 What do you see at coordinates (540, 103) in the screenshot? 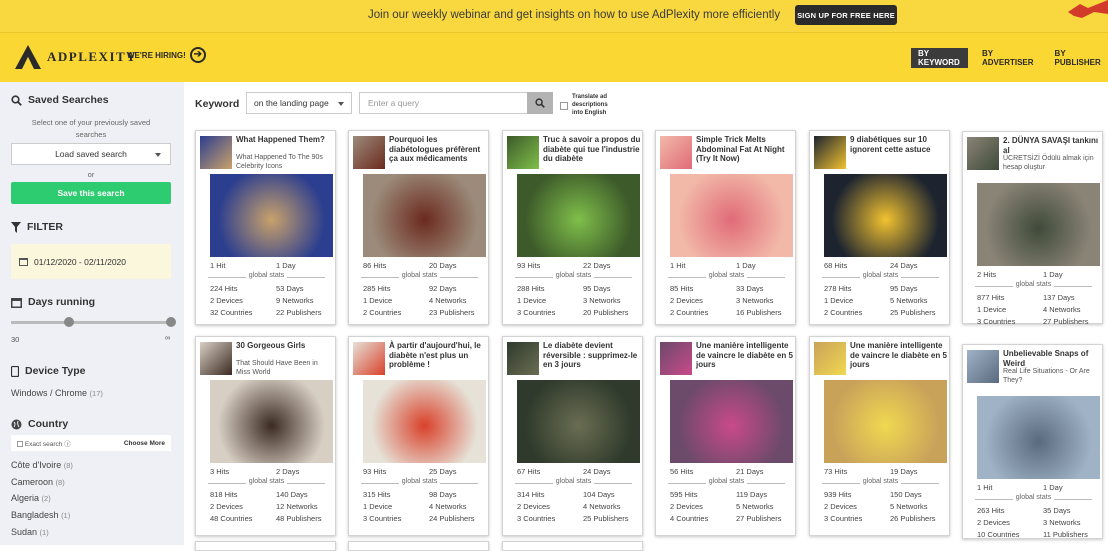
I see `search-button` at bounding box center [540, 103].